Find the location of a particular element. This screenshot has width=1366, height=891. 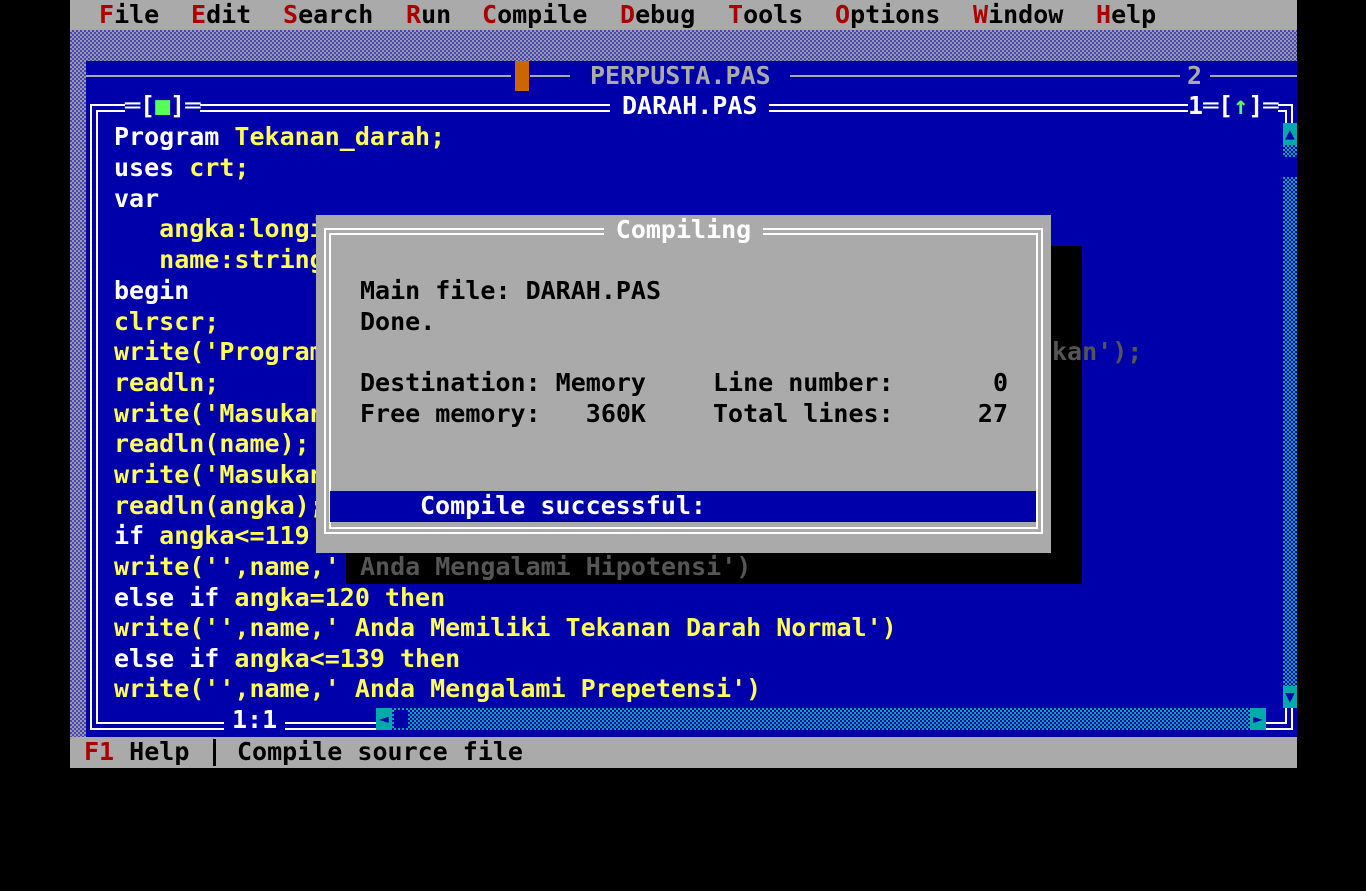

code-line: uses crt; is located at coordinates (181, 168).